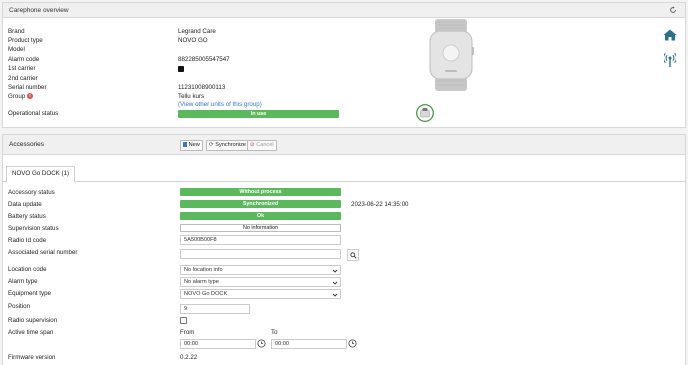 This screenshot has height=365, width=688. I want to click on search-icon, so click(353, 255).